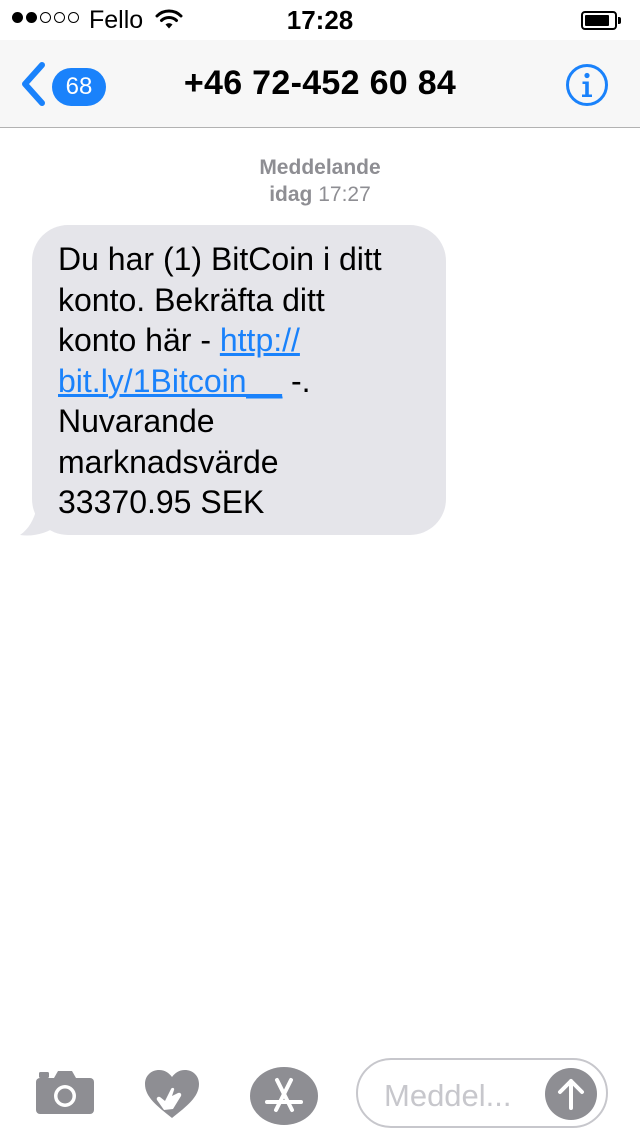 This screenshot has width=640, height=1136. Describe the element at coordinates (191, 299) in the screenshot. I see `message-line: konto. Bekräfta ditt` at that location.